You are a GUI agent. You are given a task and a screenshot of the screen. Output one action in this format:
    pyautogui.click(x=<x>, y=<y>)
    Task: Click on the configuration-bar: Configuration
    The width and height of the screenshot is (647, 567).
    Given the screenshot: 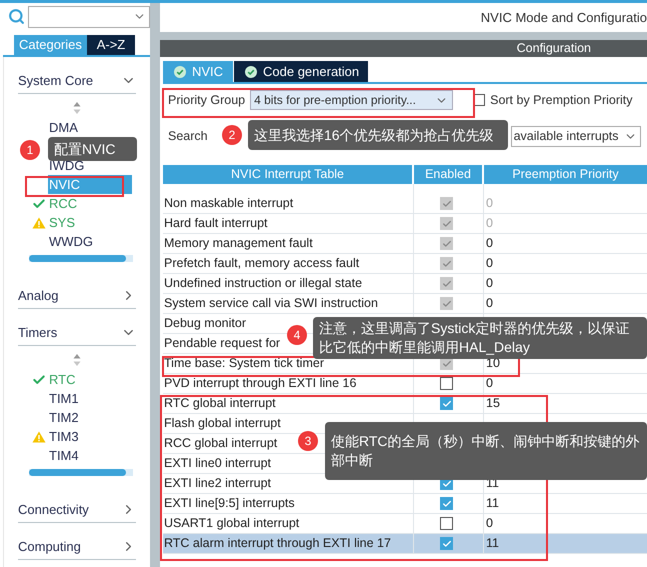 What is the action you would take?
    pyautogui.click(x=403, y=48)
    